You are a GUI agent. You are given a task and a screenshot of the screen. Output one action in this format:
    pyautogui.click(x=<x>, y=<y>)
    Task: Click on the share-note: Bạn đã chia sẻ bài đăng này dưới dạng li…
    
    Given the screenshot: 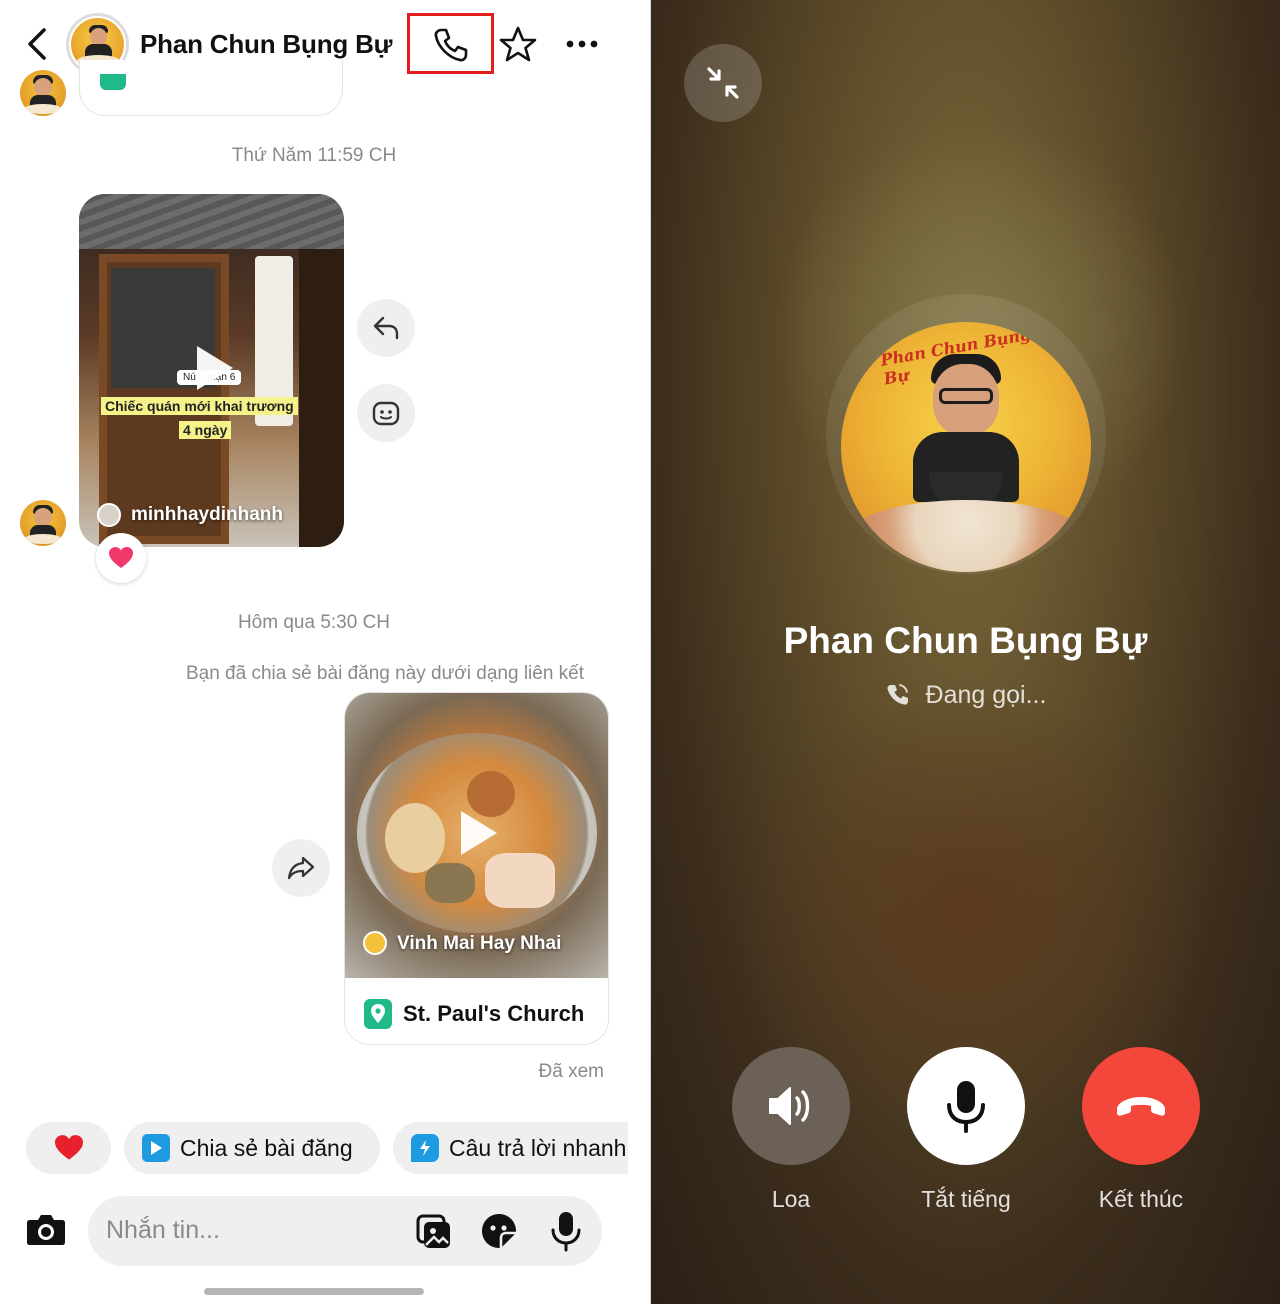 What is the action you would take?
    pyautogui.click(x=385, y=673)
    